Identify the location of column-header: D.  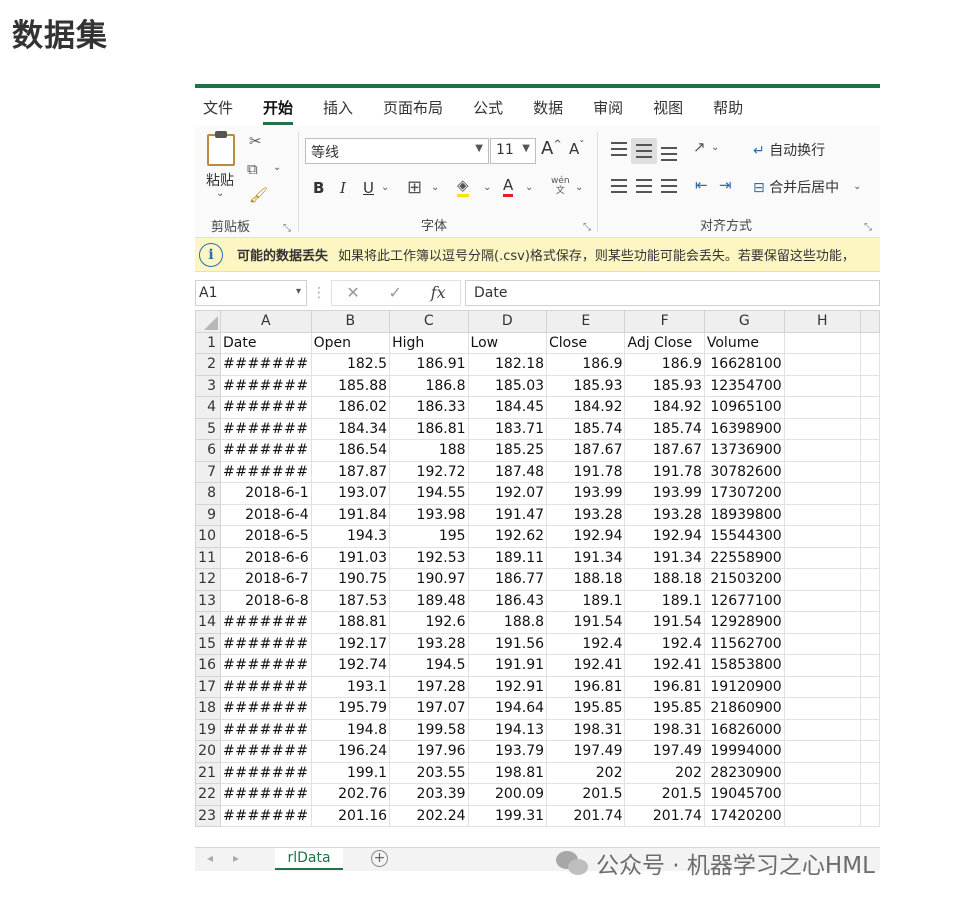
(507, 321).